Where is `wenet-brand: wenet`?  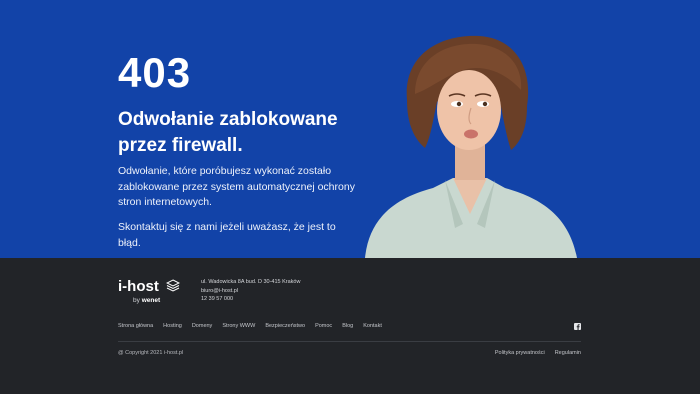 wenet-brand: wenet is located at coordinates (151, 300).